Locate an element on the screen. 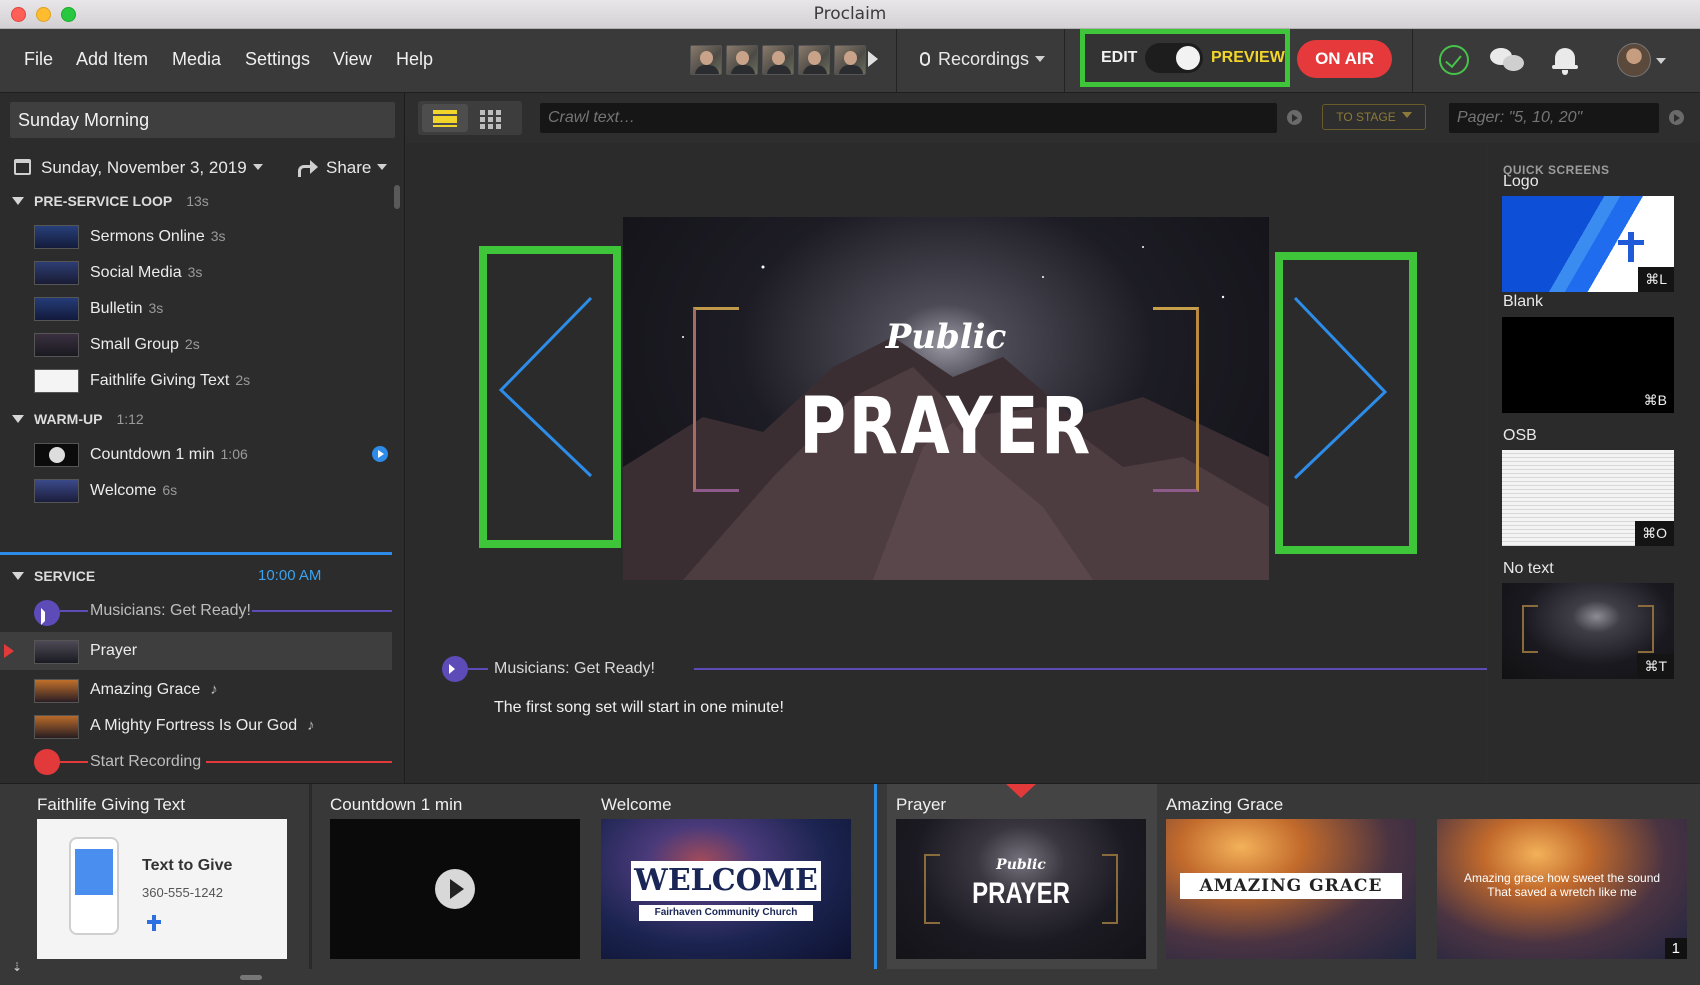  minimize-window-button is located at coordinates (43, 14).